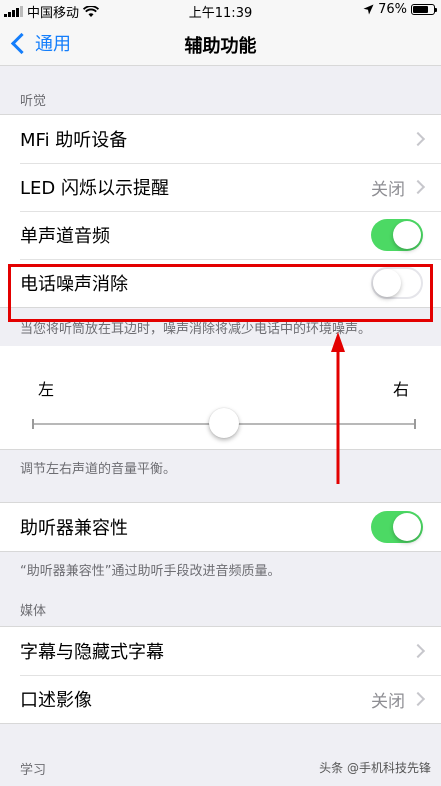  What do you see at coordinates (220, 293) in the screenshot?
I see `annotation-highlight-box` at bounding box center [220, 293].